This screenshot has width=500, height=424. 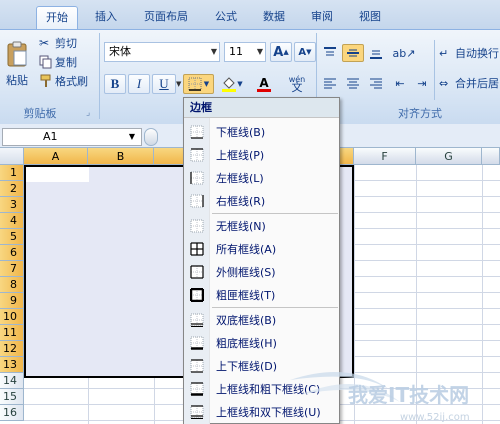 I want to click on border-menu-item: 粗匣框线(T), so click(x=261, y=294).